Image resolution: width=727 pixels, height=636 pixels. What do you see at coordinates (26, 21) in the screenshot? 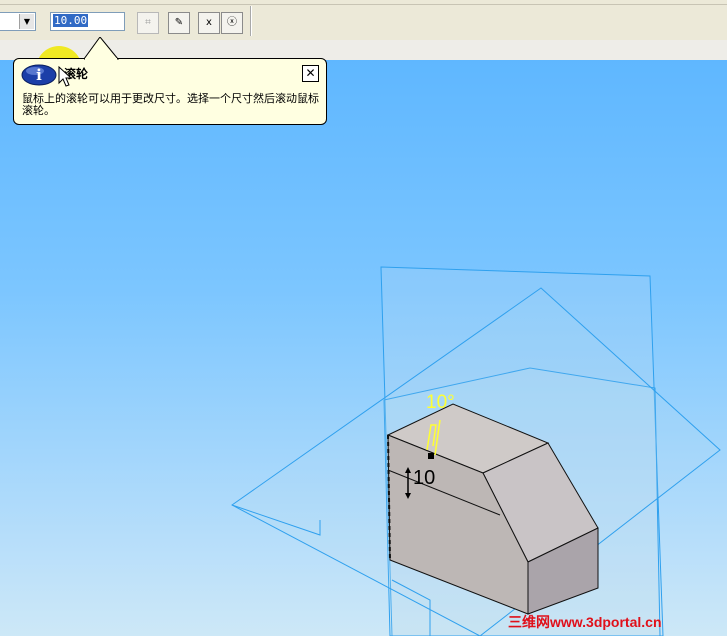
I see `chevron-down-icon: ▼` at bounding box center [26, 21].